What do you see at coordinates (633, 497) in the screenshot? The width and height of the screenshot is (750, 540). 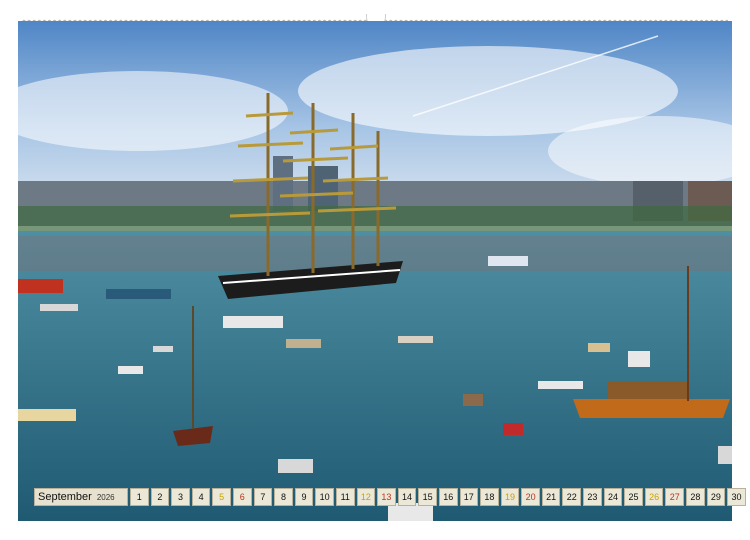 I see `calendar-day-cell: 25` at bounding box center [633, 497].